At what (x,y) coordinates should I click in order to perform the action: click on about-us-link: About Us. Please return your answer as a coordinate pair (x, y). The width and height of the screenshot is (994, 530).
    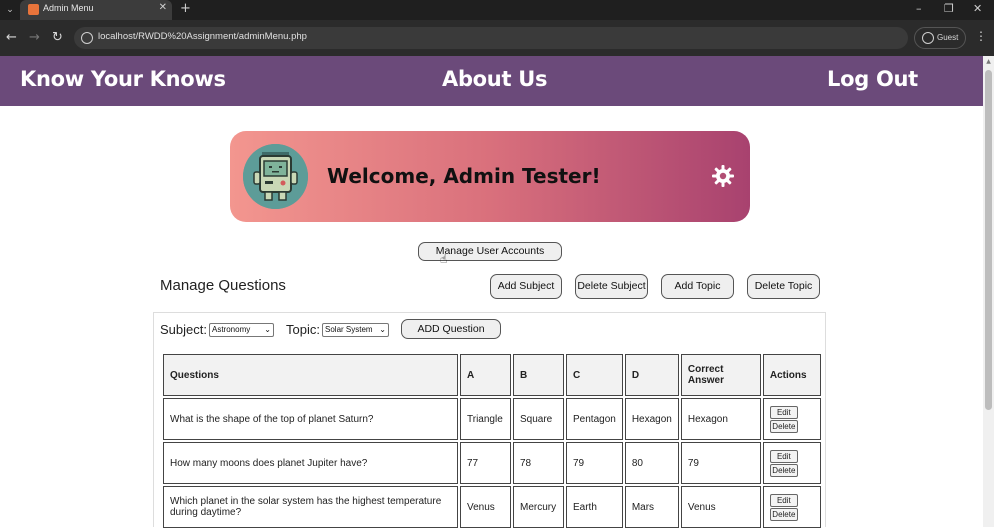
    Looking at the image, I should click on (494, 79).